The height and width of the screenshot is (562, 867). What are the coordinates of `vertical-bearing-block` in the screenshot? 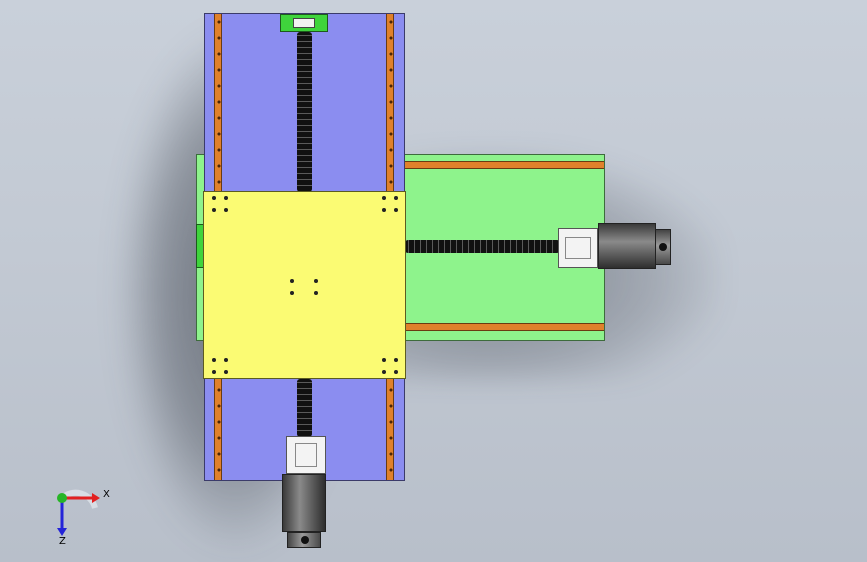 It's located at (306, 455).